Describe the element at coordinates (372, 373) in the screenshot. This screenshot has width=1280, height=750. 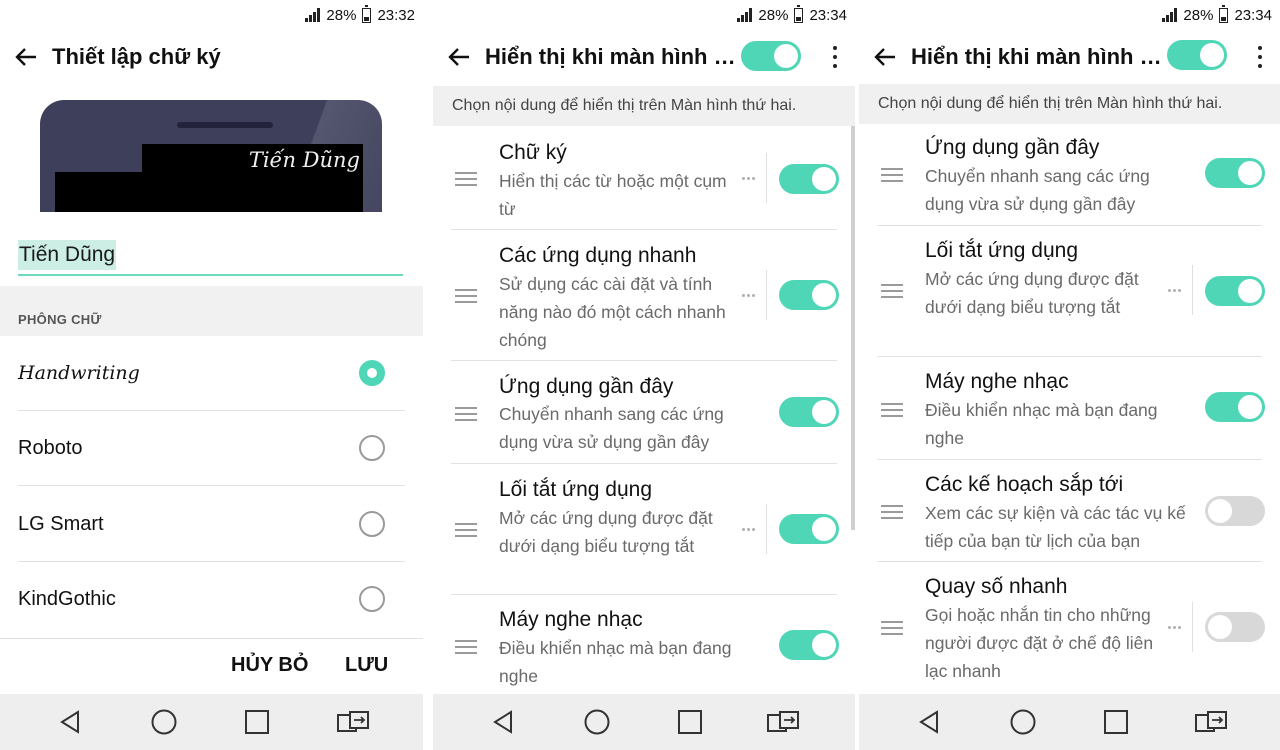
I see `radio-selected-icon` at that location.